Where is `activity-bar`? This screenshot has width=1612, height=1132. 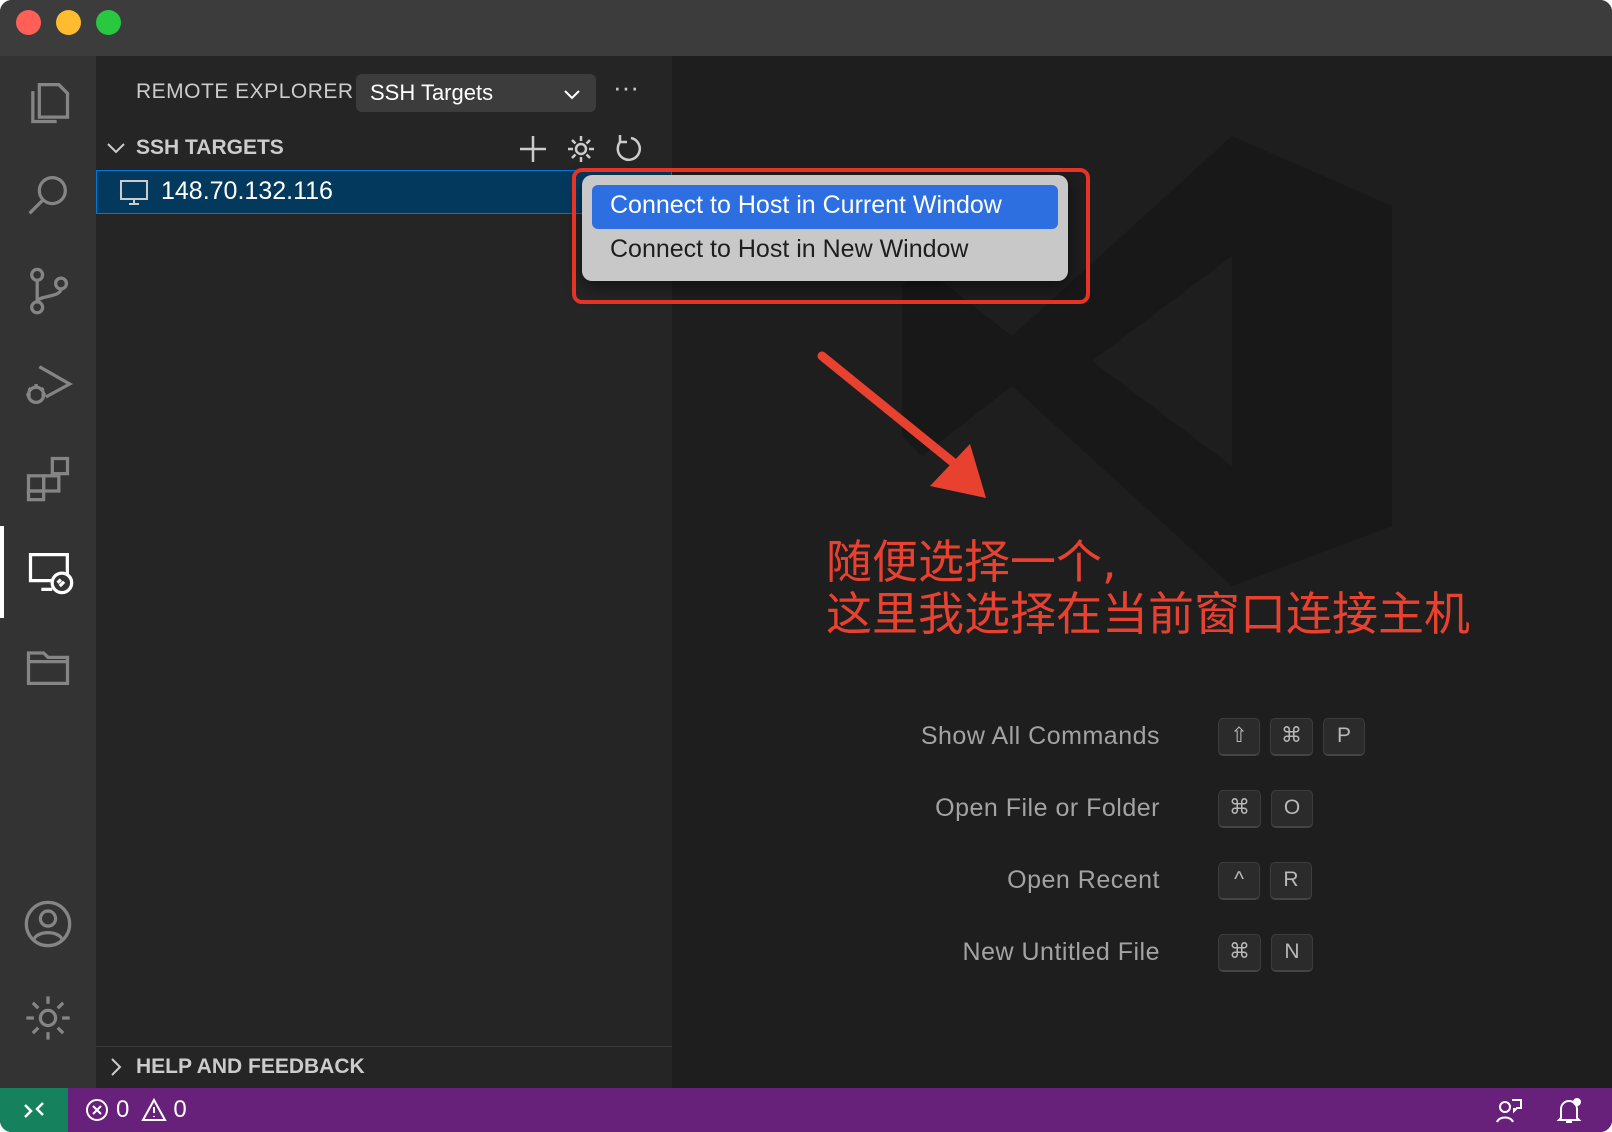
activity-bar is located at coordinates (48, 572).